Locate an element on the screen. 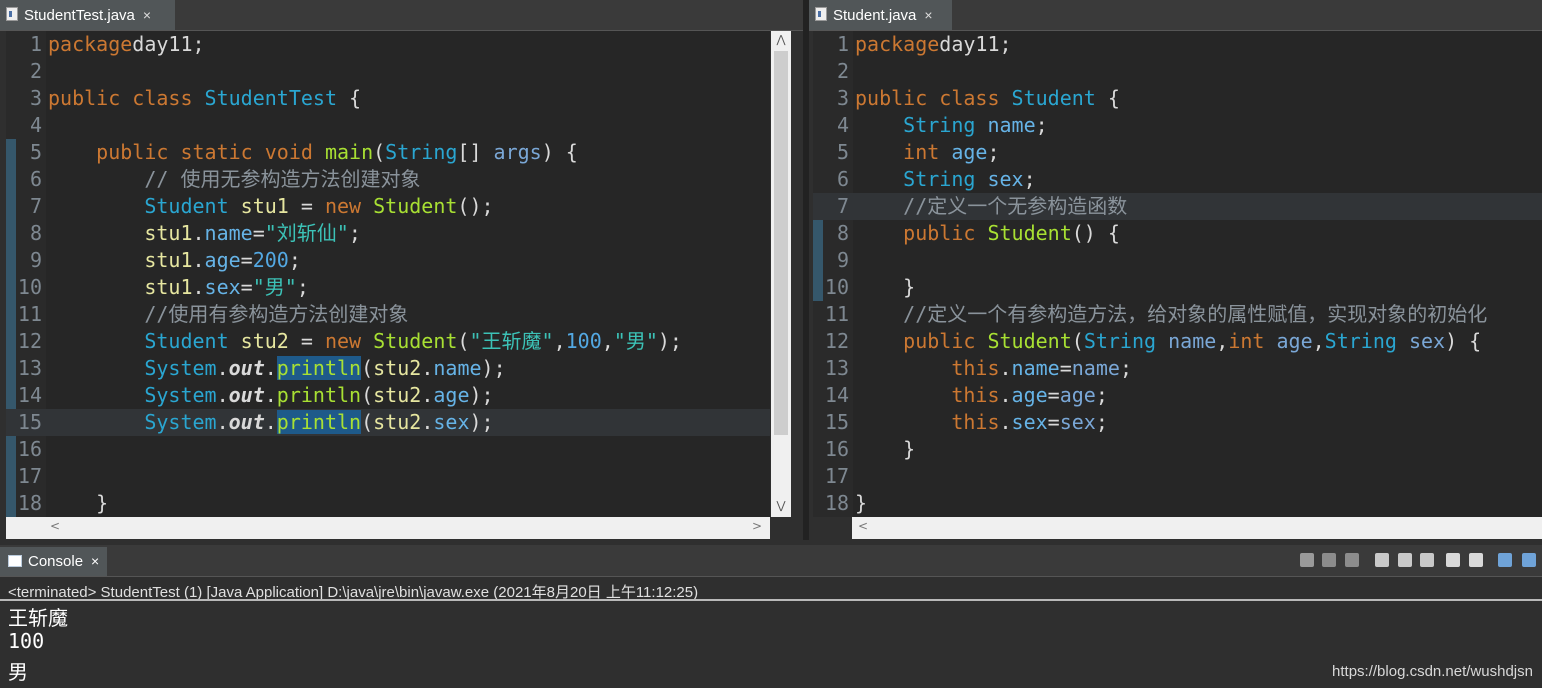 Image resolution: width=1542 pixels, height=688 pixels. code-line: 15 this.sex=sex; is located at coordinates (1177, 422).